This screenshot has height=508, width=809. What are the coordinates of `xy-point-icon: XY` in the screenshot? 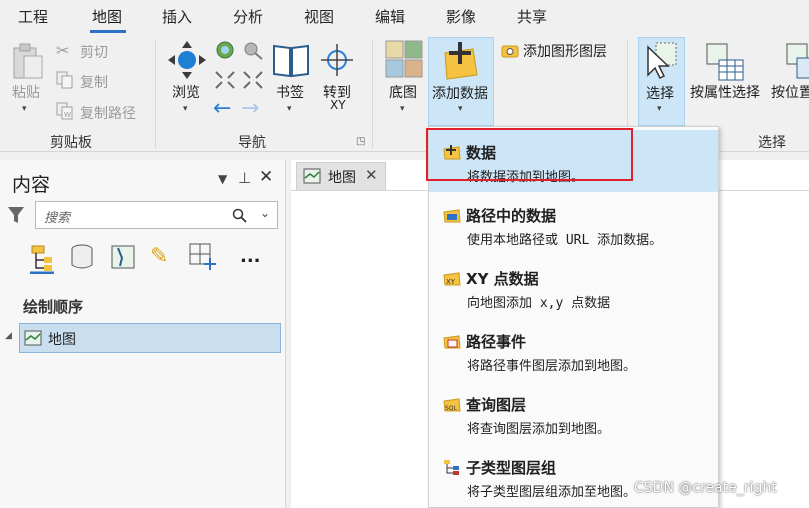 It's located at (452, 279).